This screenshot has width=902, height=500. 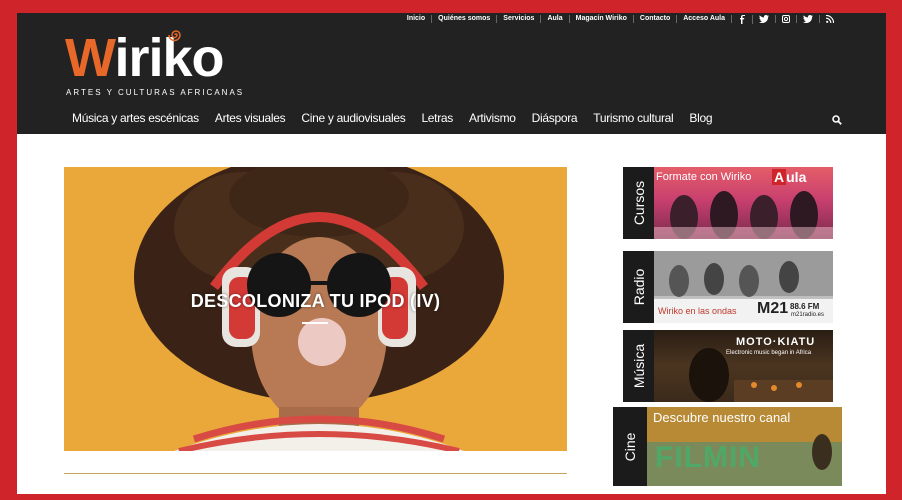 I want to click on cursos-caption: Formate con Wiriko, so click(x=704, y=177).